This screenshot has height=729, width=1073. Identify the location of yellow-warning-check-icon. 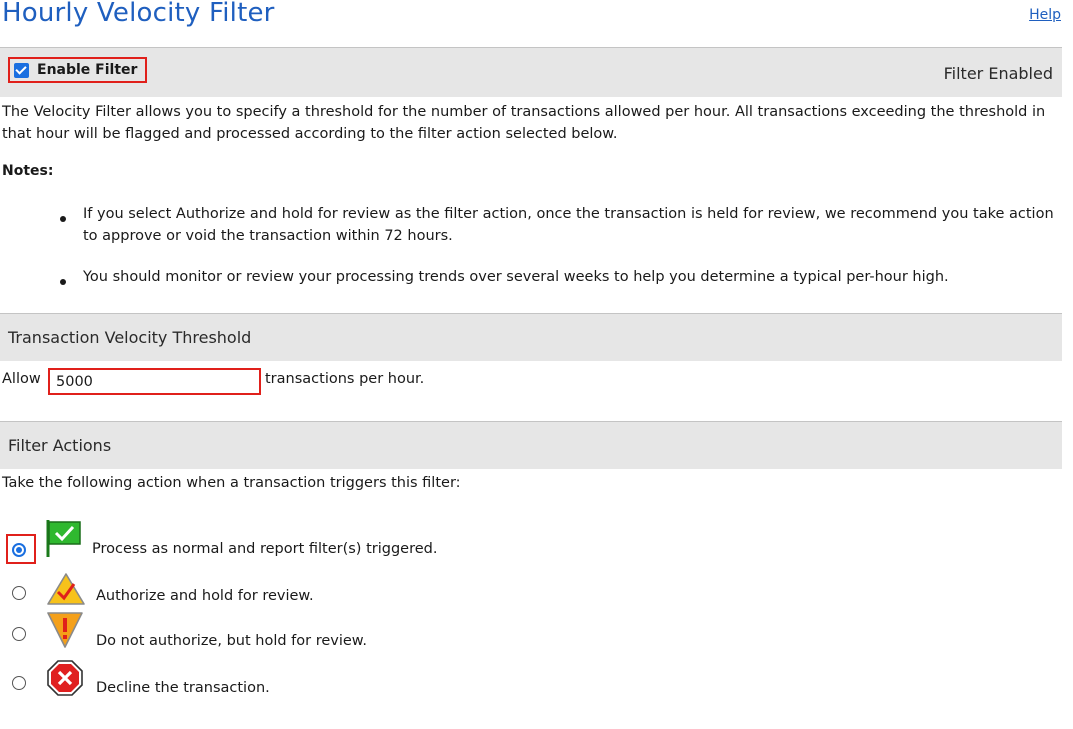
(66, 589).